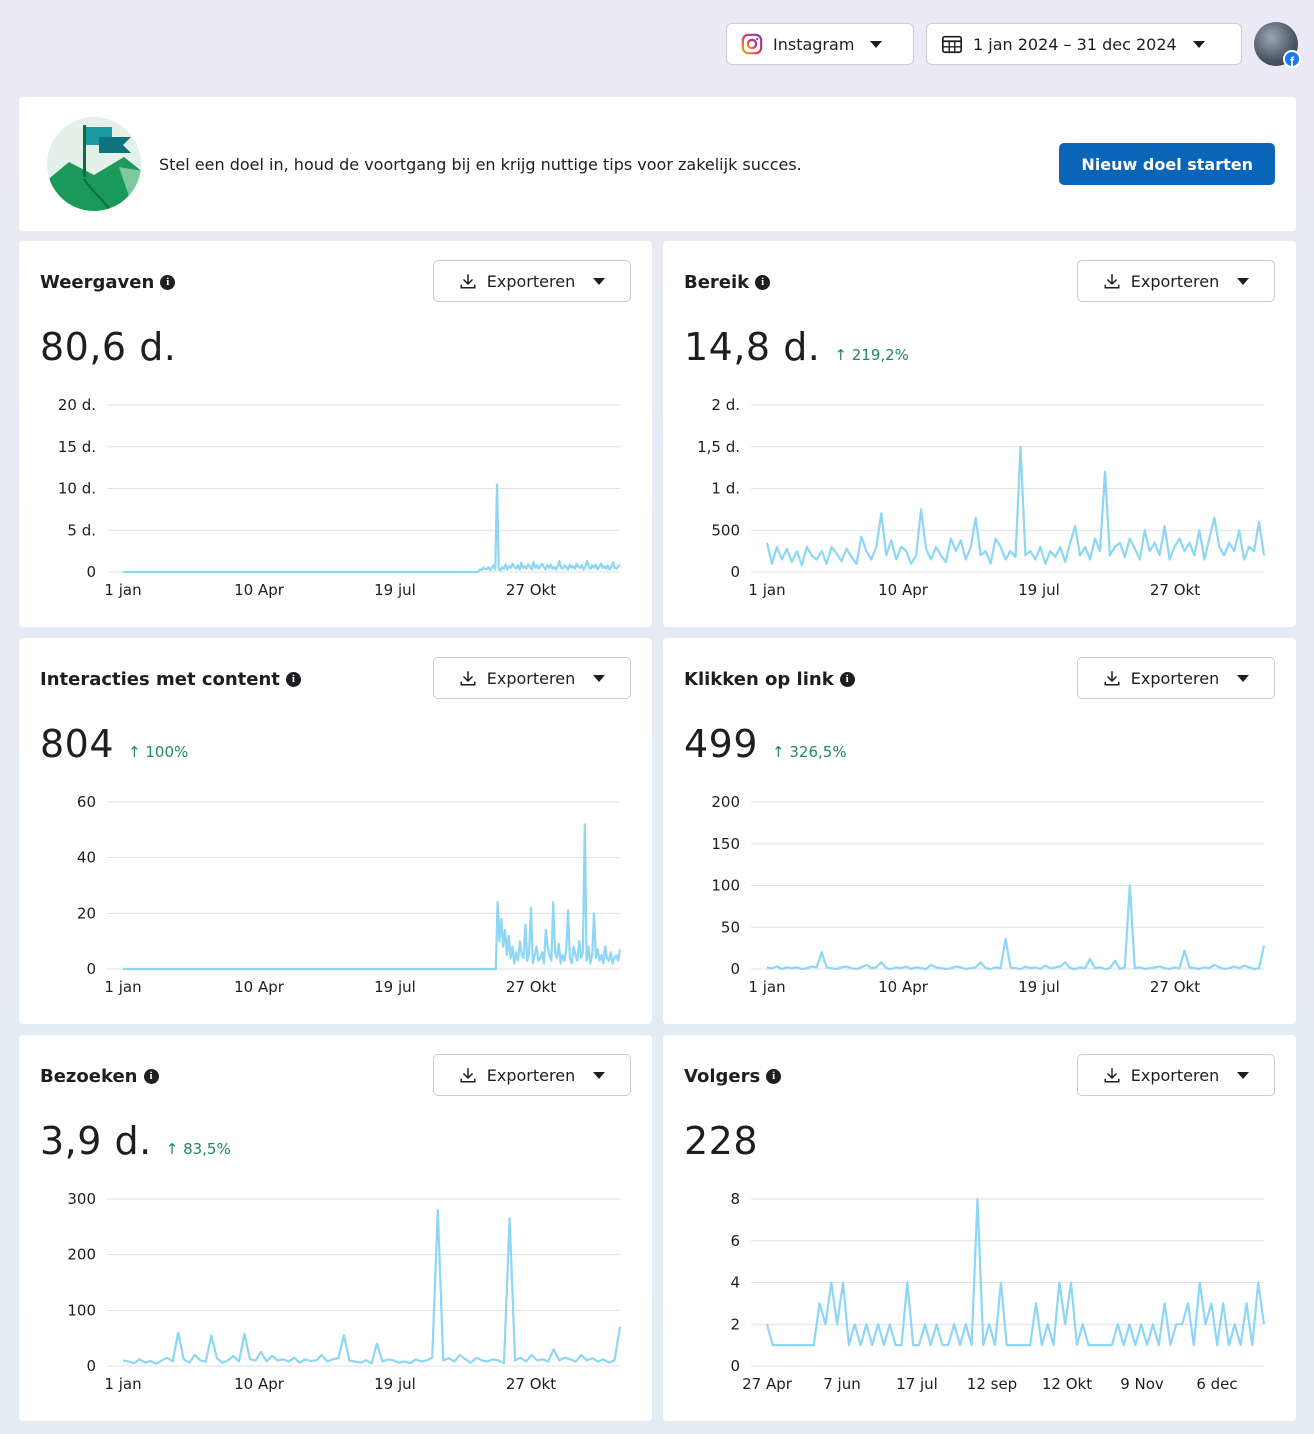  What do you see at coordinates (1067, 1384) in the screenshot?
I see `x-tick-label: 12 Okt` at bounding box center [1067, 1384].